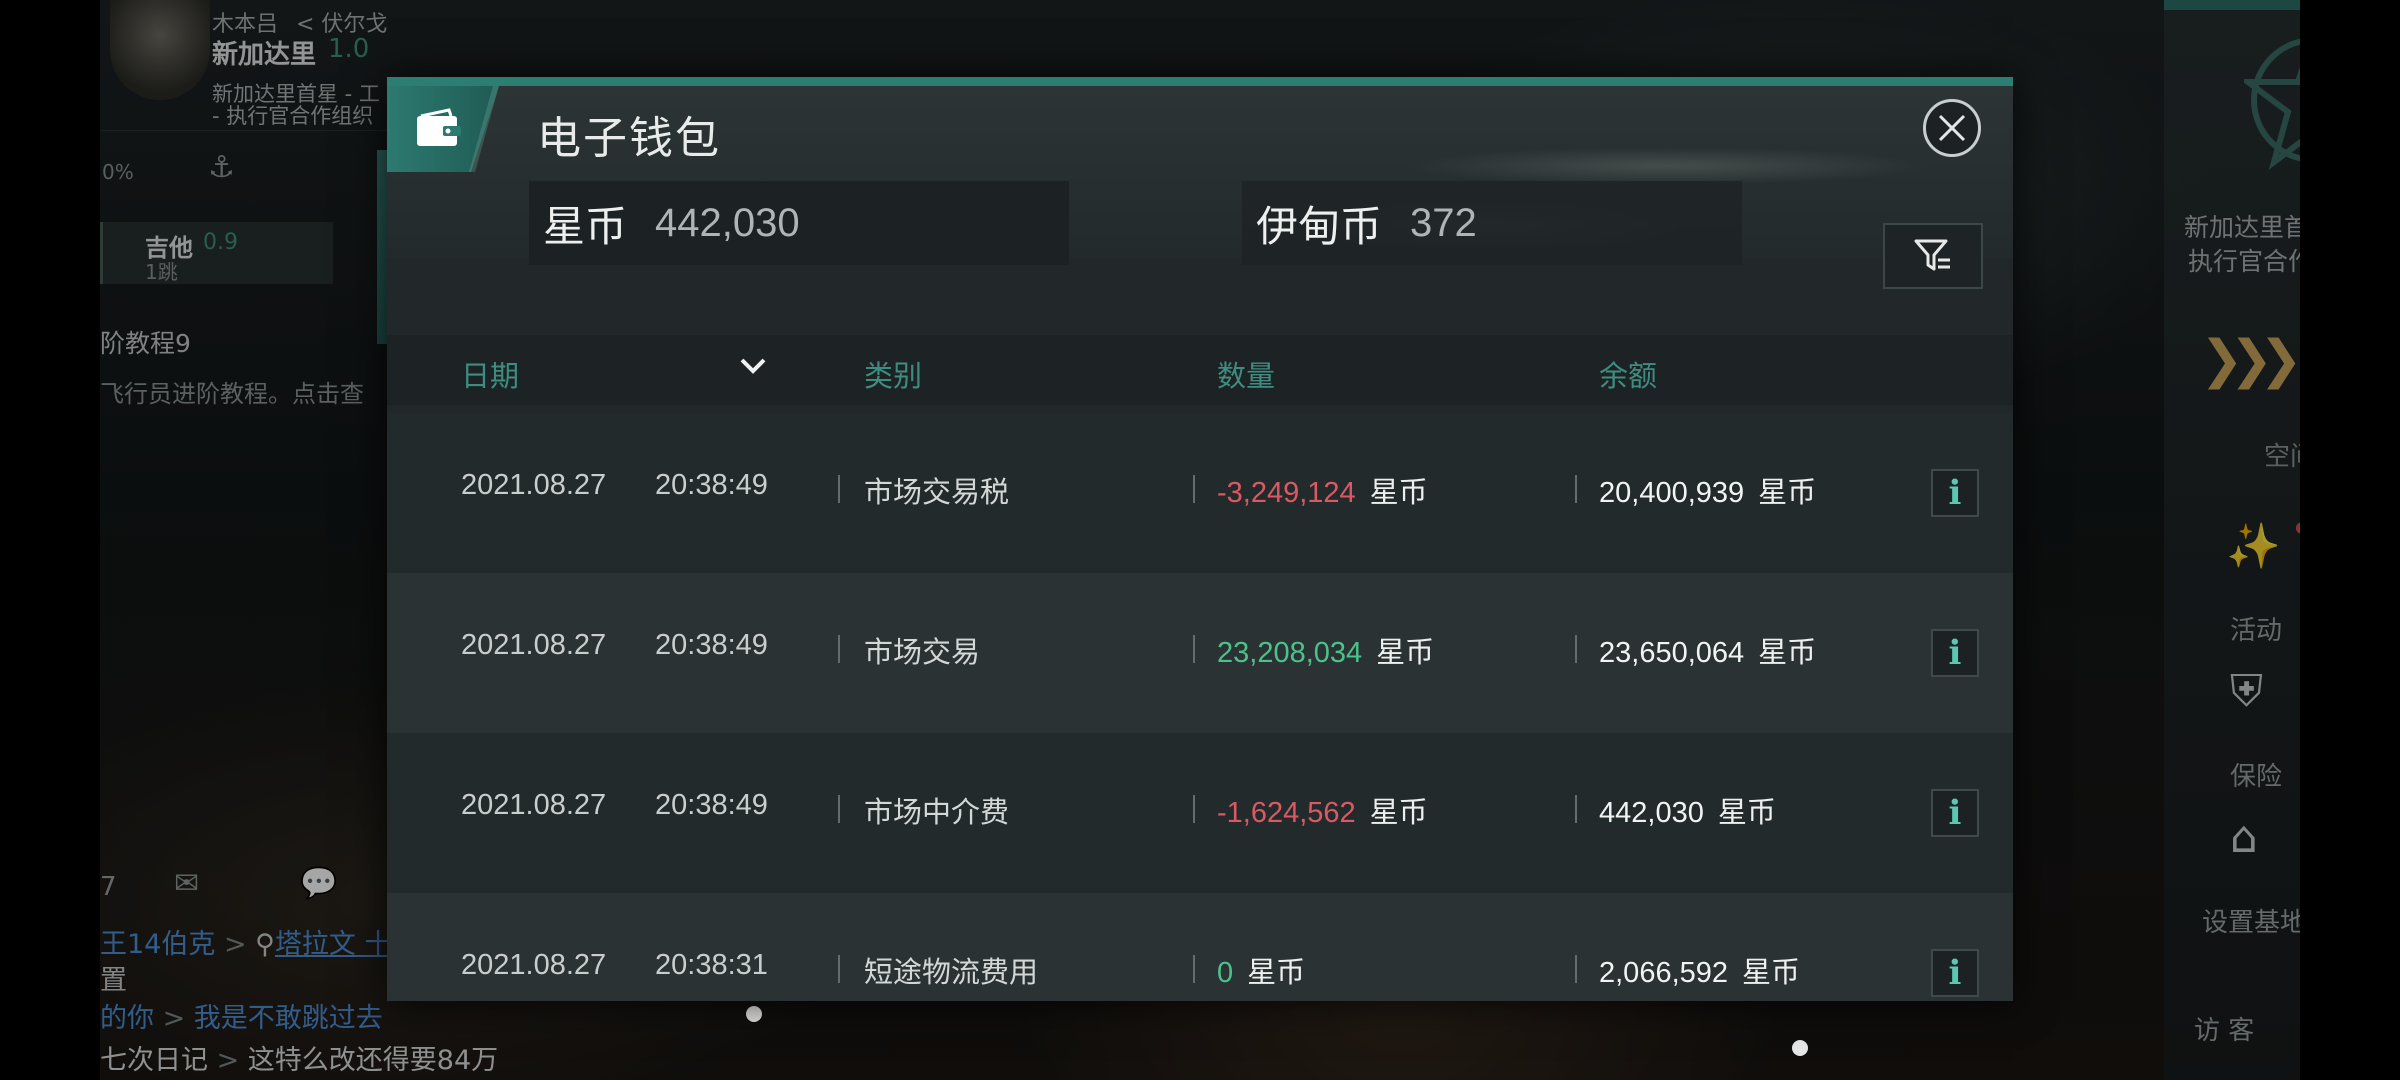 This screenshot has height=1080, width=2400. Describe the element at coordinates (1225, 973) in the screenshot. I see `amount-value: 0` at that location.